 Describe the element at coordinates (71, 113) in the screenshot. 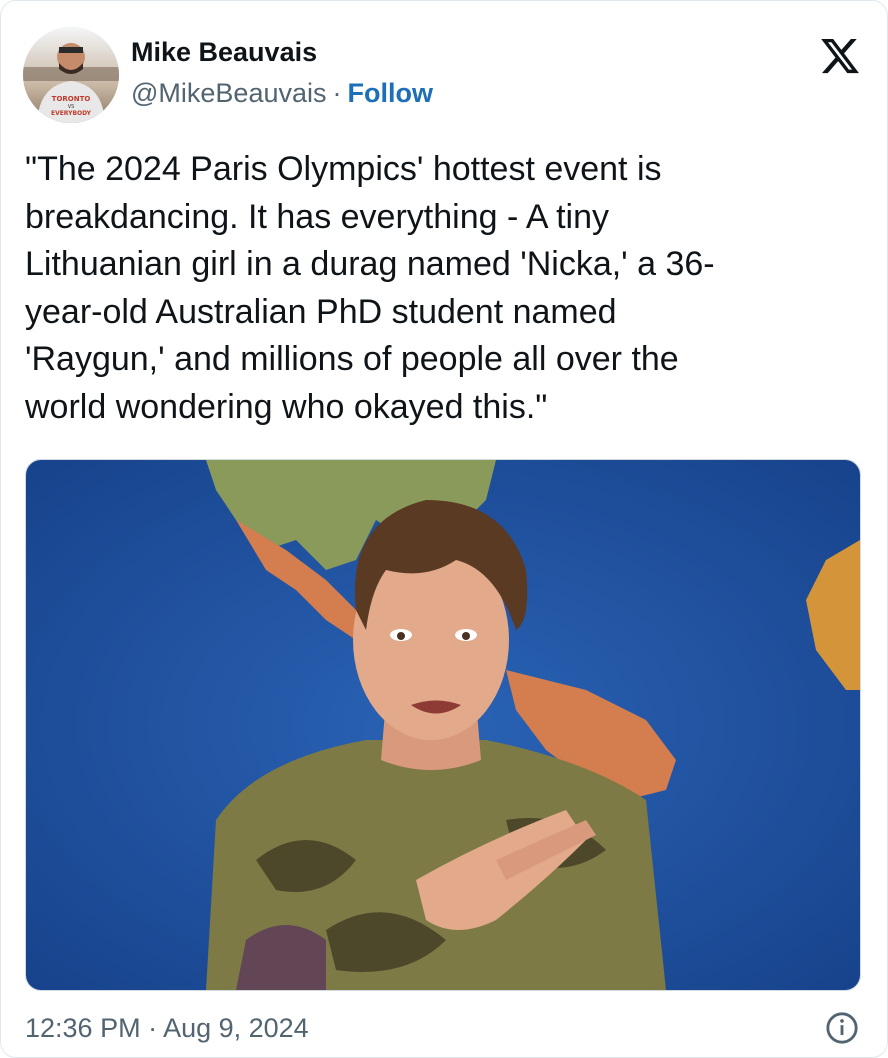

I see `avatar-shirt-text-bottom: EVERYBODY` at that location.